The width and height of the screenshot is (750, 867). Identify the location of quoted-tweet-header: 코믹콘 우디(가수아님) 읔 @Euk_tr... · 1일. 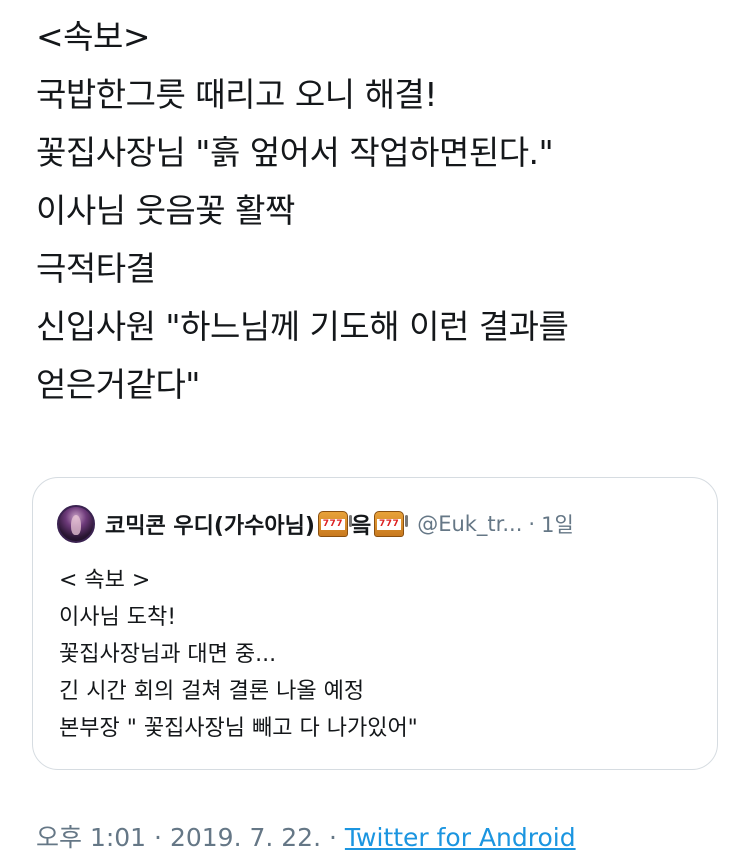
(315, 524).